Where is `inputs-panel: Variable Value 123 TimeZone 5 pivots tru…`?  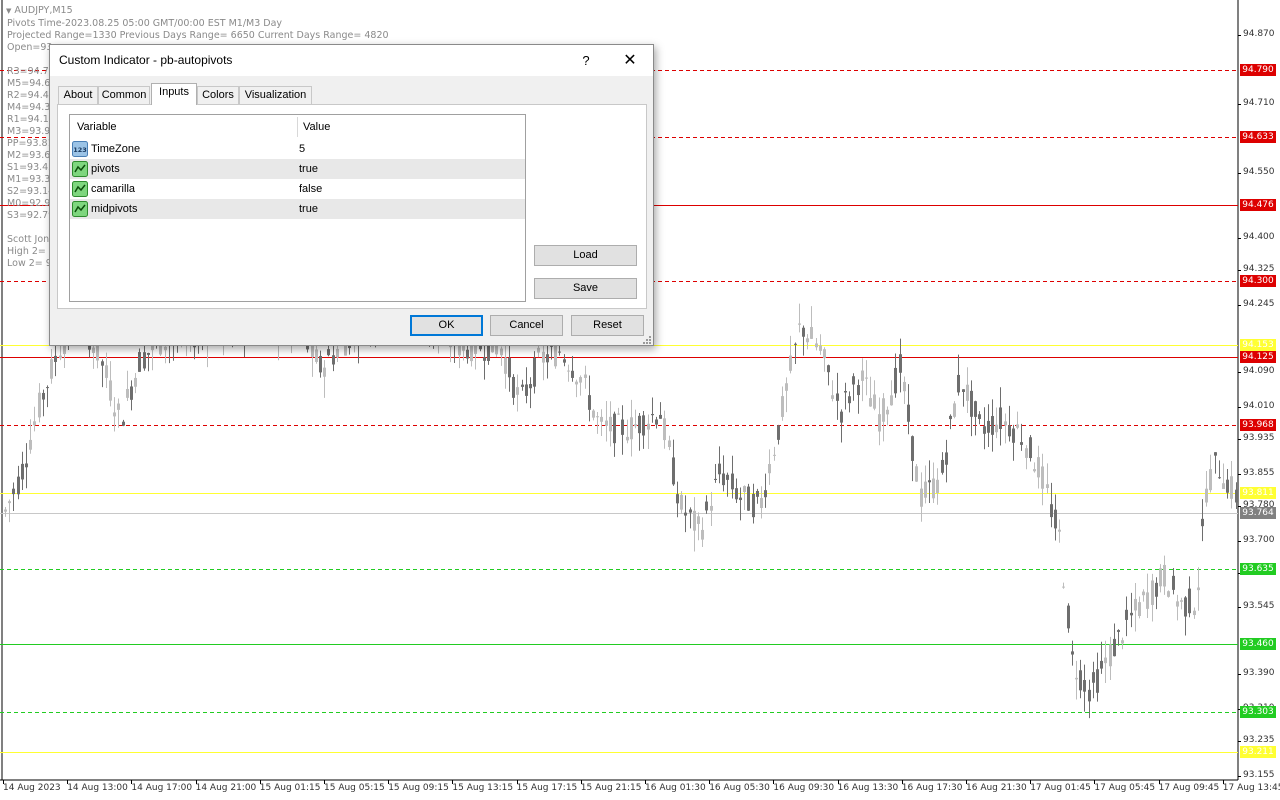 inputs-panel: Variable Value 123 TimeZone 5 pivots tru… is located at coordinates (352, 206).